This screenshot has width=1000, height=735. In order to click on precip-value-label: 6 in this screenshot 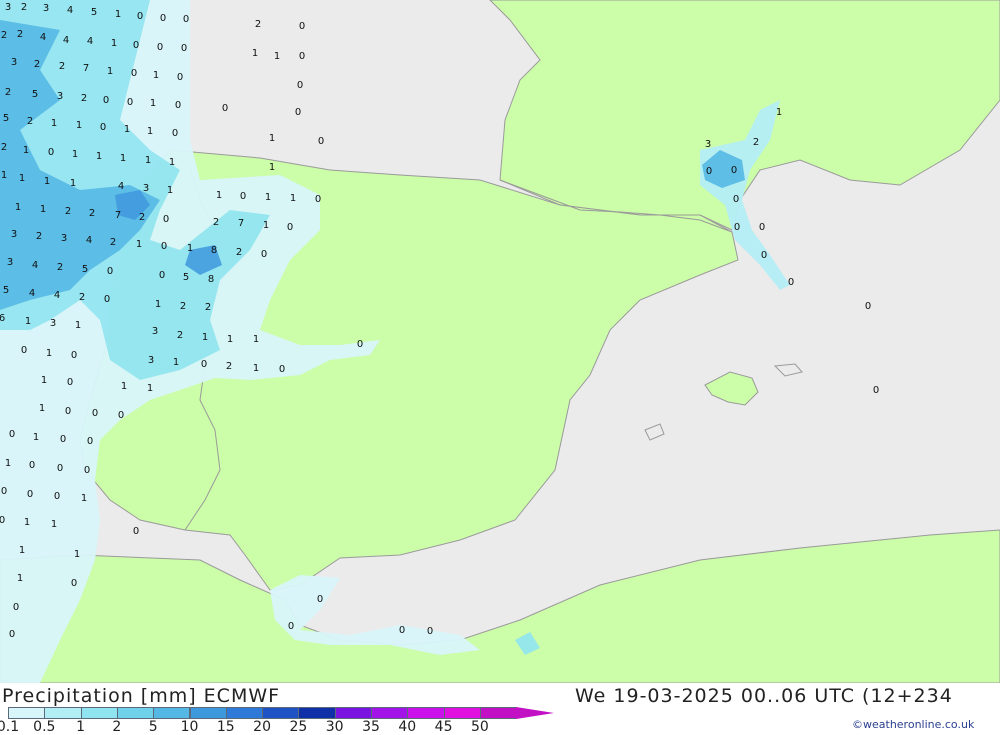, I will do `click(2, 318)`.